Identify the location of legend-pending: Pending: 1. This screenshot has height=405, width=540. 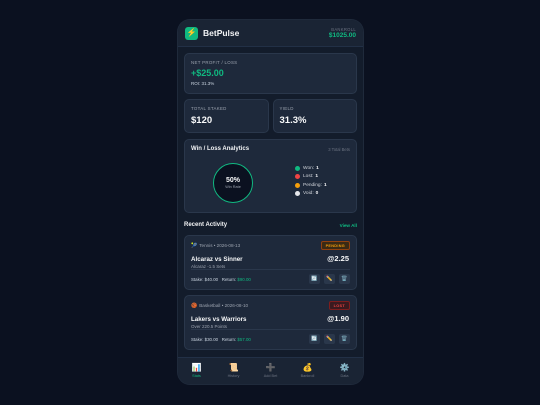
(311, 185).